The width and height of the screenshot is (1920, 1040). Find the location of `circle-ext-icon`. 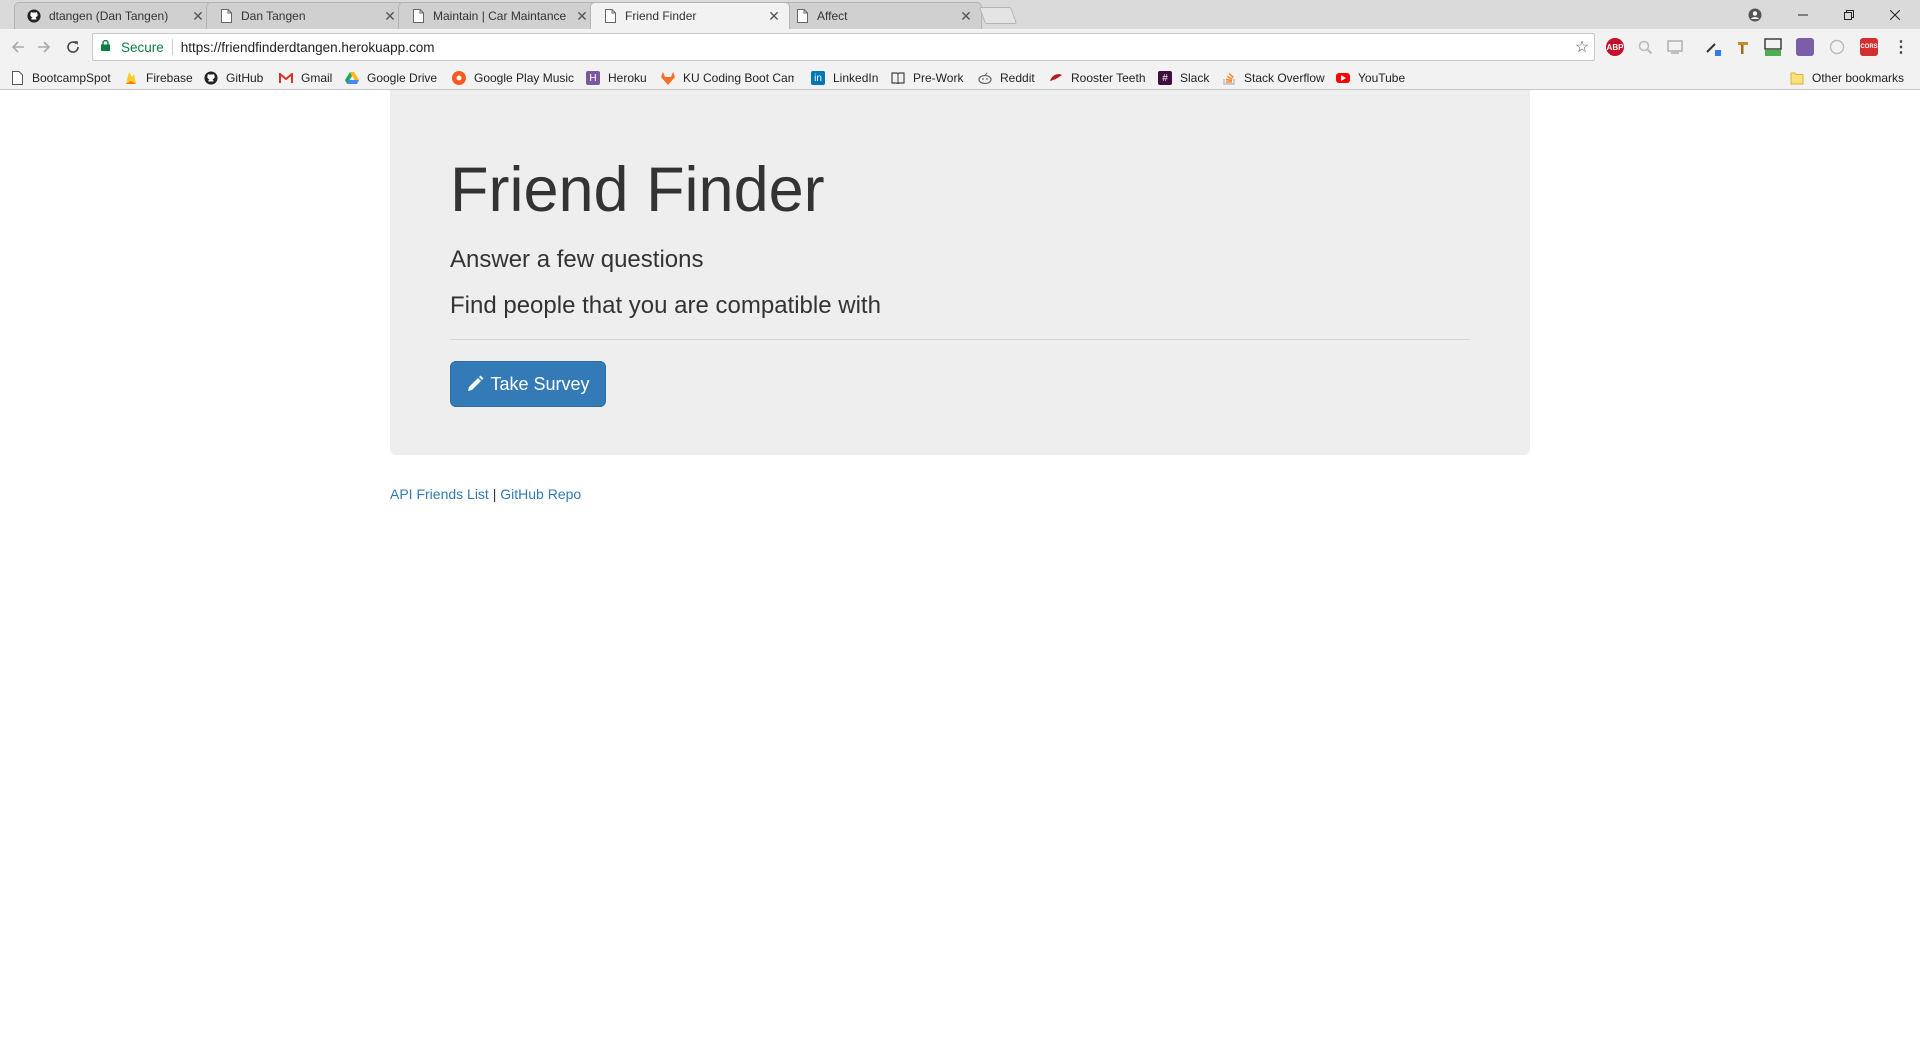

circle-ext-icon is located at coordinates (1837, 47).